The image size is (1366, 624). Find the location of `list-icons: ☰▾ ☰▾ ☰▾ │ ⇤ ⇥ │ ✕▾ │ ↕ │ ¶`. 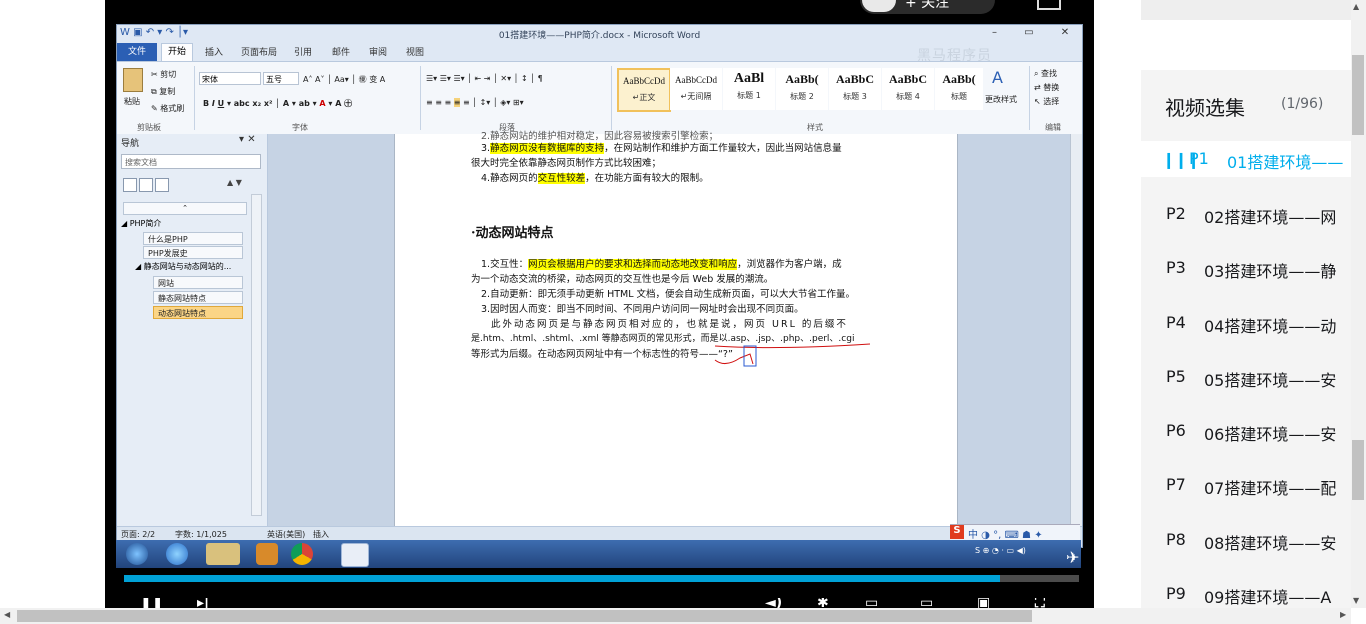

list-icons: ☰▾ ☰▾ ☰▾ │ ⇤ ⇥ │ ✕▾ │ ↕ │ ¶ is located at coordinates (484, 78).